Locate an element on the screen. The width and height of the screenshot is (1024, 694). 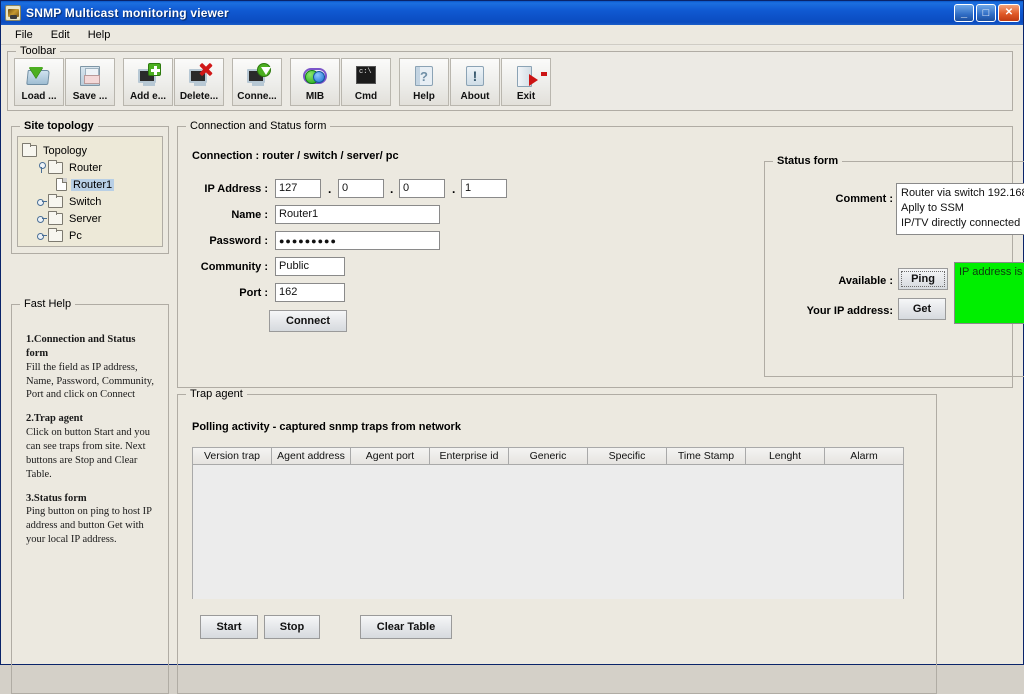
close-button: ✕ is located at coordinates (1009, 13).